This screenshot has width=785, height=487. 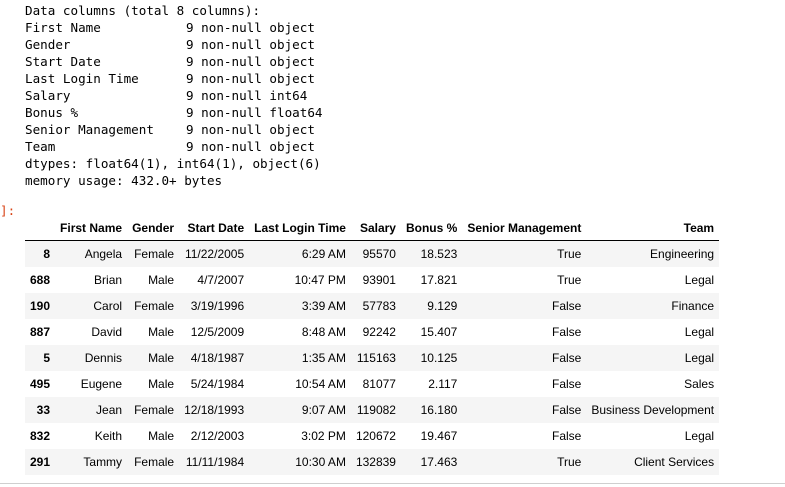 What do you see at coordinates (254, 112) in the screenshot?
I see `info-column-type: 9 non-null float64` at bounding box center [254, 112].